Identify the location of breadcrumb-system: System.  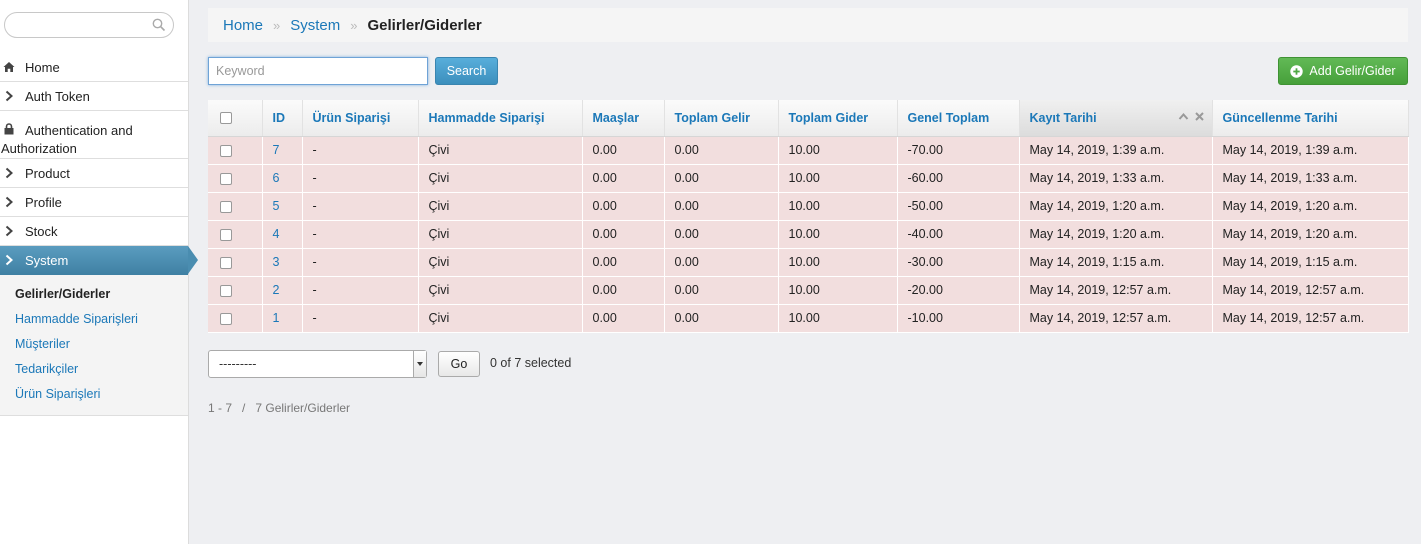
(315, 25).